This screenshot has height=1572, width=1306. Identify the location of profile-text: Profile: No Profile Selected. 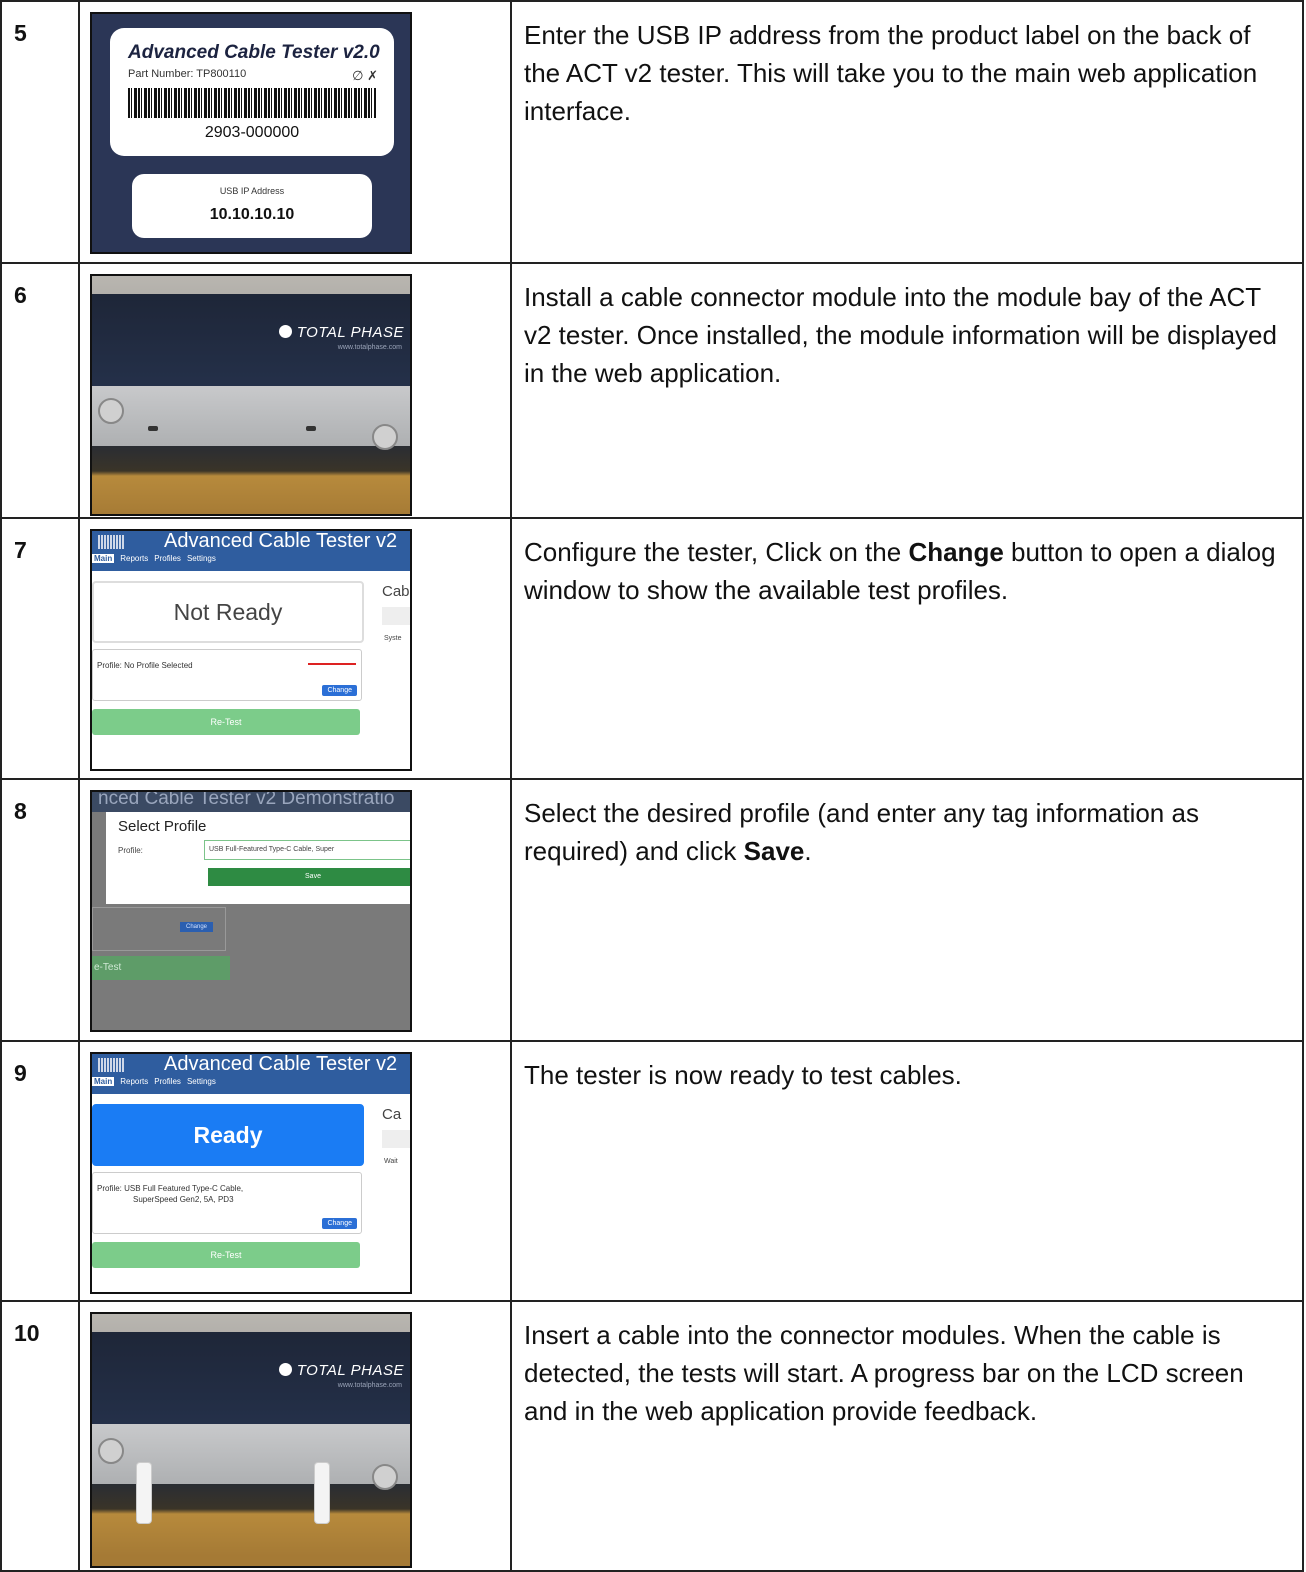
(145, 665).